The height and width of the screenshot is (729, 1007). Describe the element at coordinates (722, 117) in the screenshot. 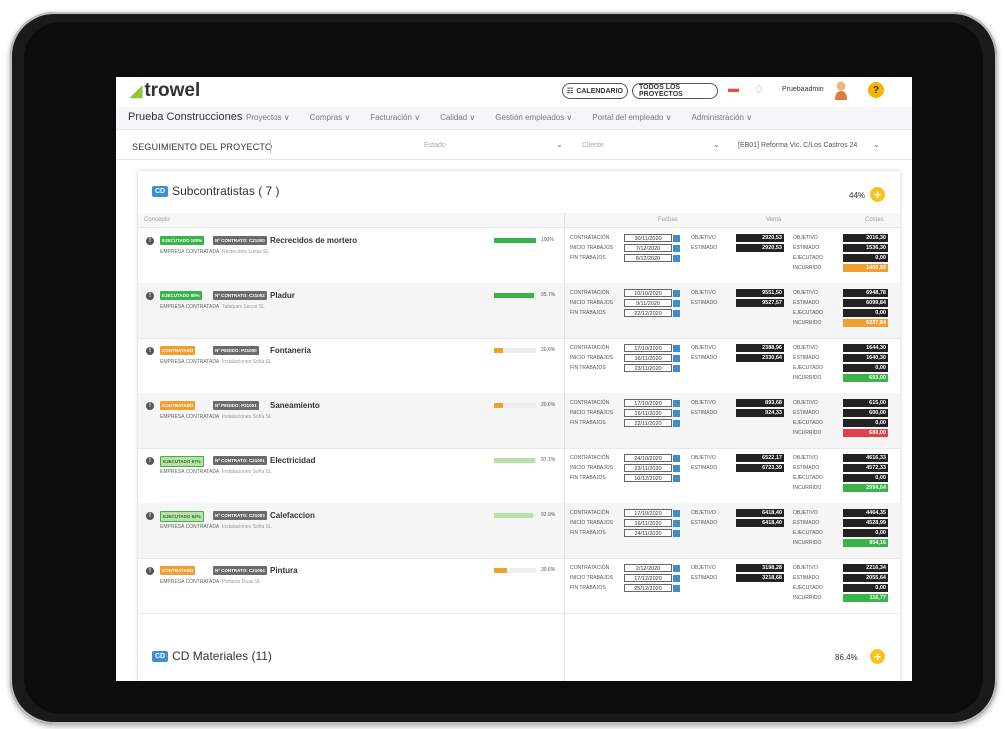

I see `nav-administracion: Administración ∨` at that location.